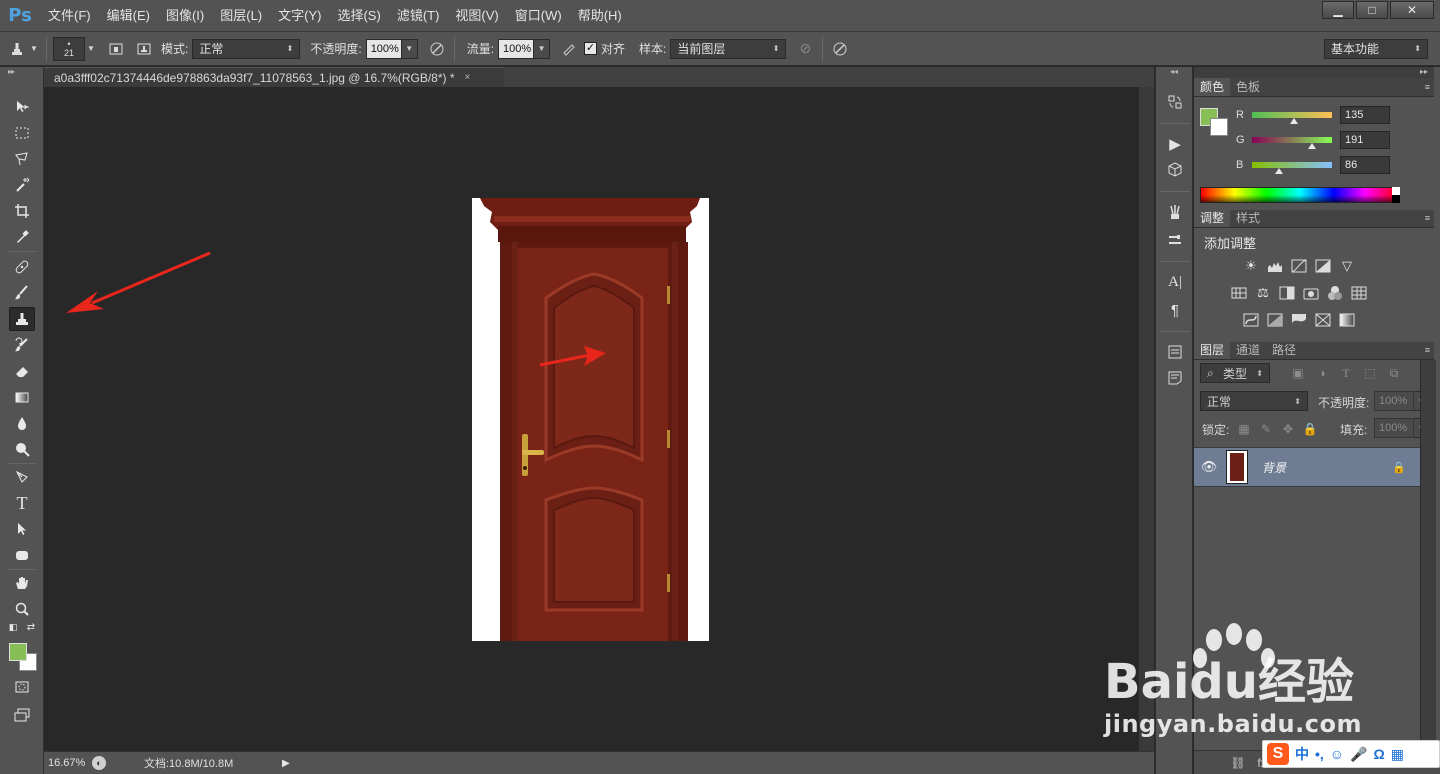  What do you see at coordinates (1311, 293) in the screenshot?
I see `photo-filter-icon` at bounding box center [1311, 293].